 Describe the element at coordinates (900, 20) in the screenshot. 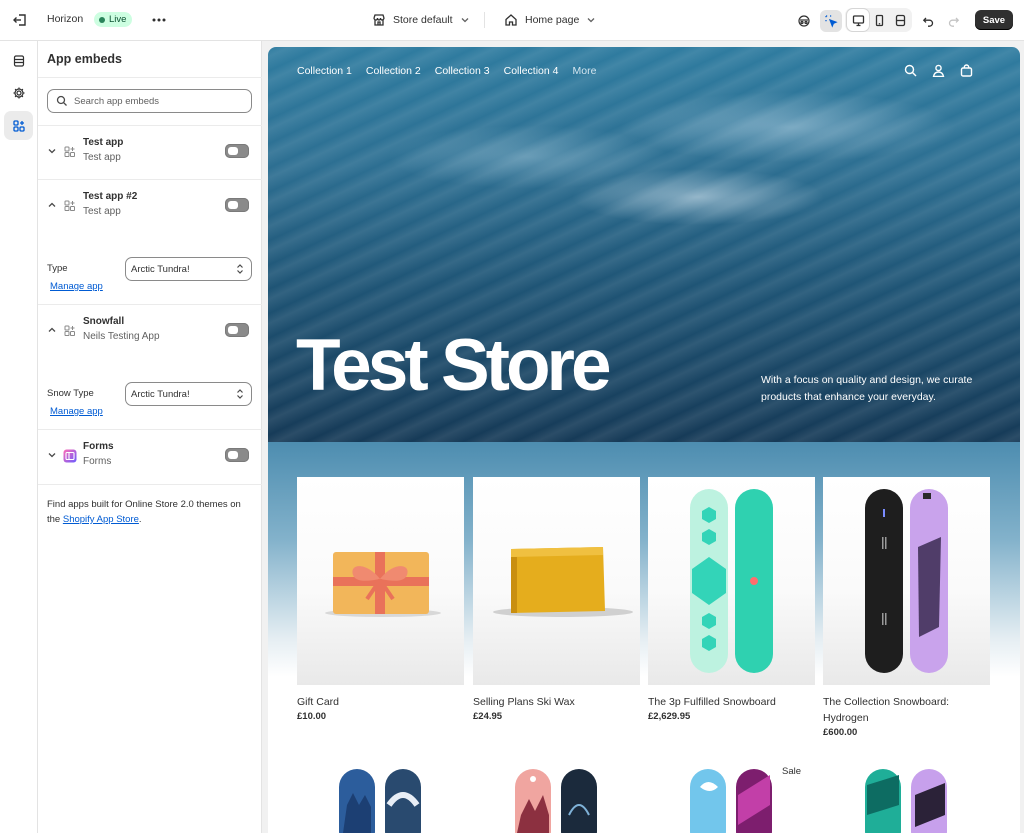

I see `full-screen-icon` at that location.